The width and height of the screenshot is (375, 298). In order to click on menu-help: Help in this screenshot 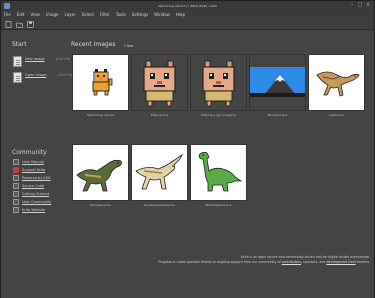, I will do `click(180, 15)`.